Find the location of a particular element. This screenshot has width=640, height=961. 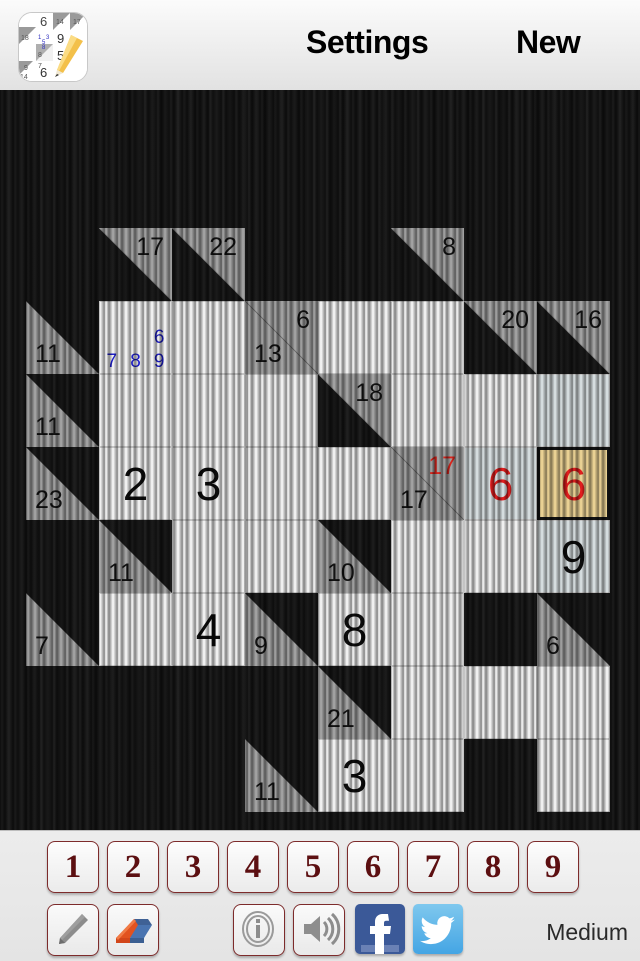

svg-text: 18 is located at coordinates (25, 38).